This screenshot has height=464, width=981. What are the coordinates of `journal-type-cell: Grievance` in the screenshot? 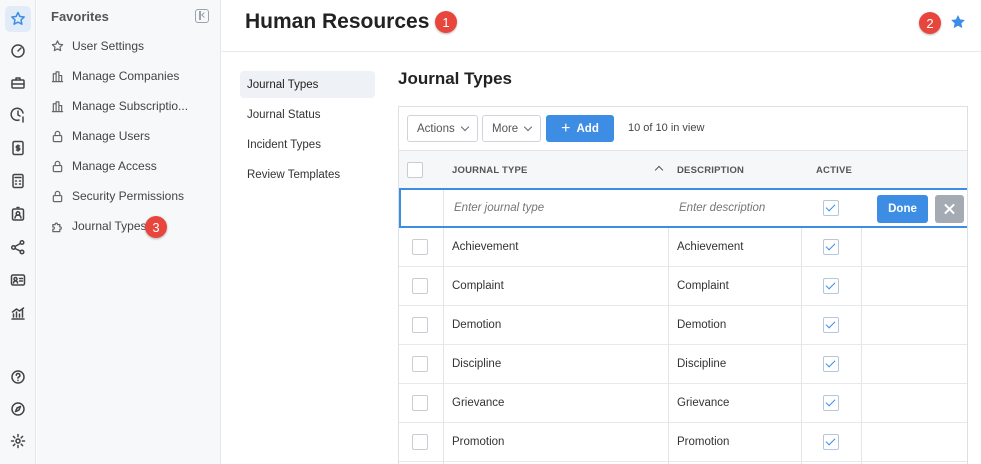 It's located at (478, 403).